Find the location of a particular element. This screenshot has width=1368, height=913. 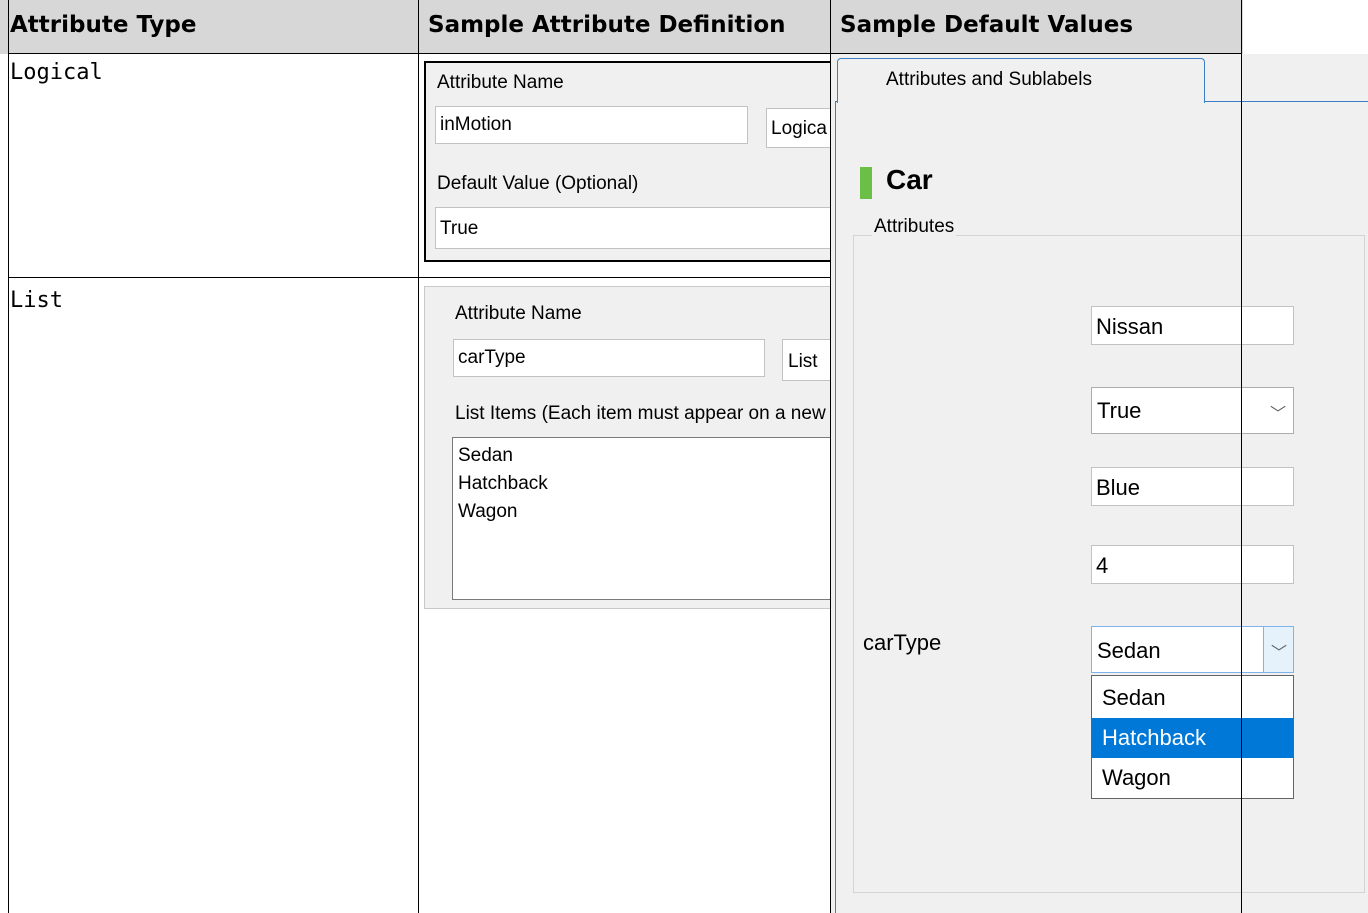

header-sample-definition-text: Sample Attribute Definition is located at coordinates (607, 25).